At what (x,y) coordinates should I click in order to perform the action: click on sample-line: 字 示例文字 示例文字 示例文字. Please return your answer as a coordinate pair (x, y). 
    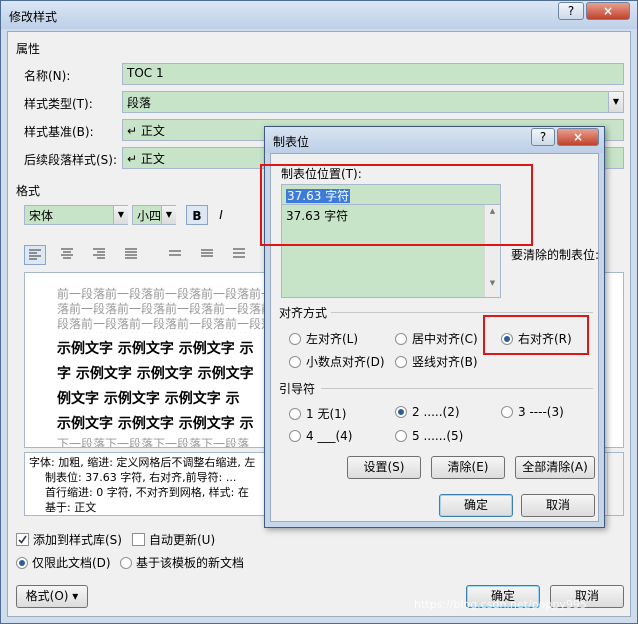
    Looking at the image, I should click on (155, 374).